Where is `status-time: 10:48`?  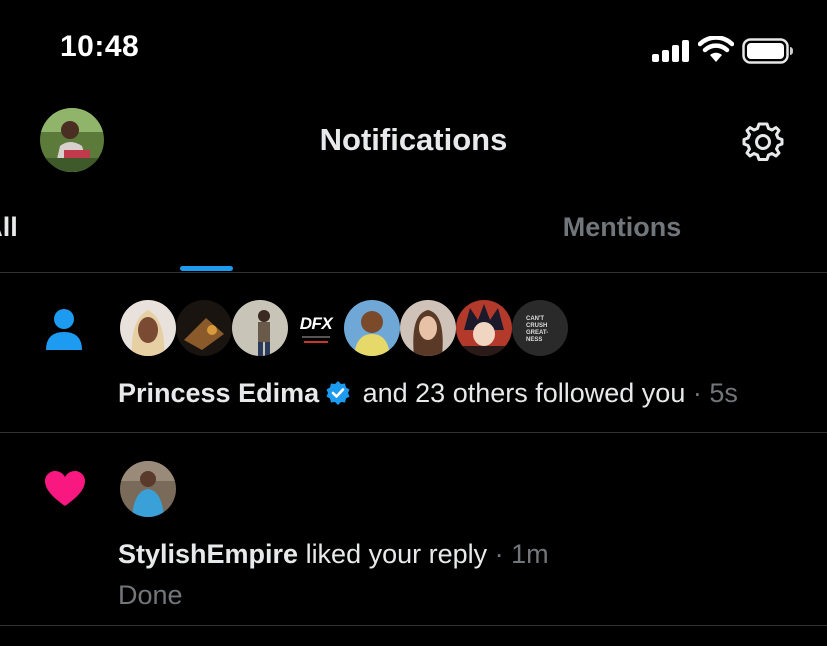 status-time: 10:48 is located at coordinates (100, 46).